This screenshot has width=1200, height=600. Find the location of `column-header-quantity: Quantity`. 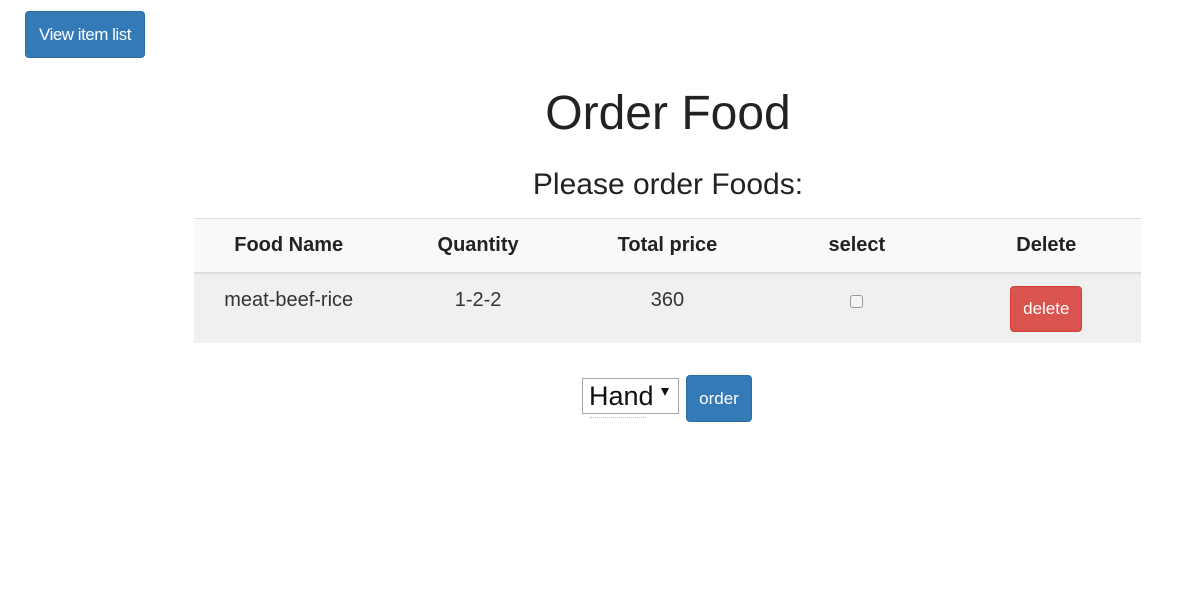

column-header-quantity: Quantity is located at coordinates (478, 244).